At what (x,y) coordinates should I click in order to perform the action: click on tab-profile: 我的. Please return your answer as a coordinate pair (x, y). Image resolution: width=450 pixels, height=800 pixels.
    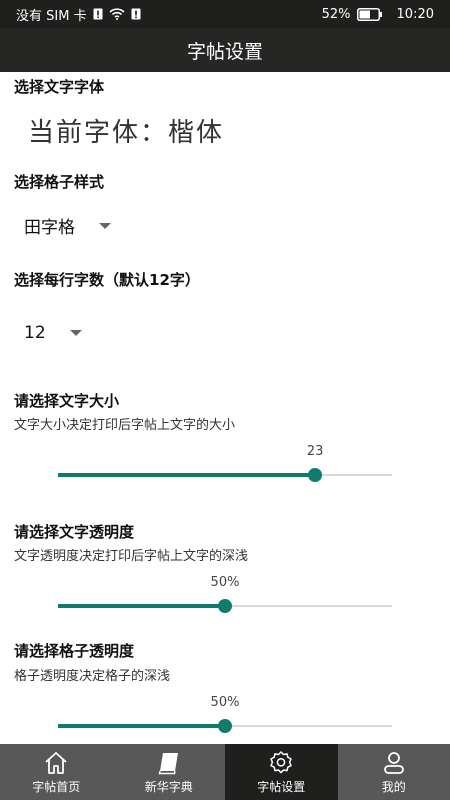
    Looking at the image, I should click on (394, 772).